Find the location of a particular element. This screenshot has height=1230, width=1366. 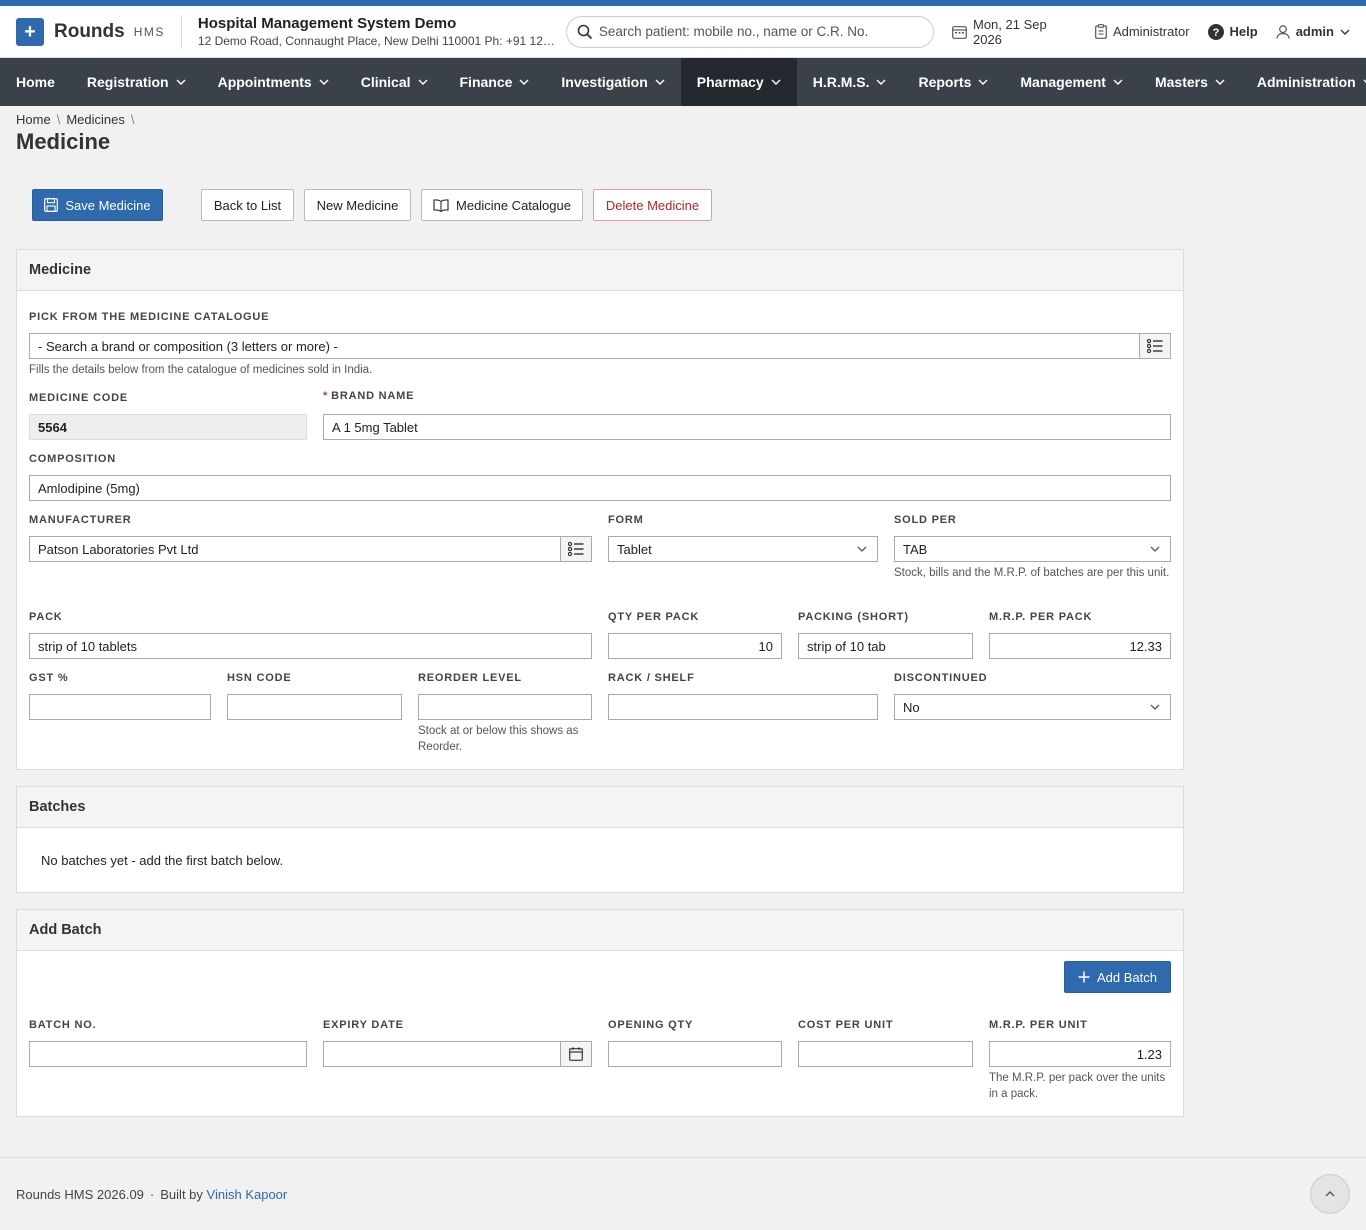

new-medicine-button: New Medicine is located at coordinates (357, 205).